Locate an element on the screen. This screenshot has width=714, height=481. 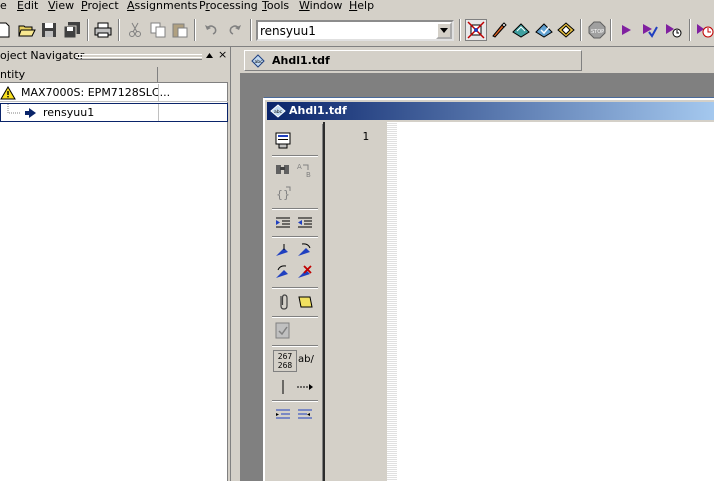
menu-assignments: Assignments is located at coordinates (162, 7).